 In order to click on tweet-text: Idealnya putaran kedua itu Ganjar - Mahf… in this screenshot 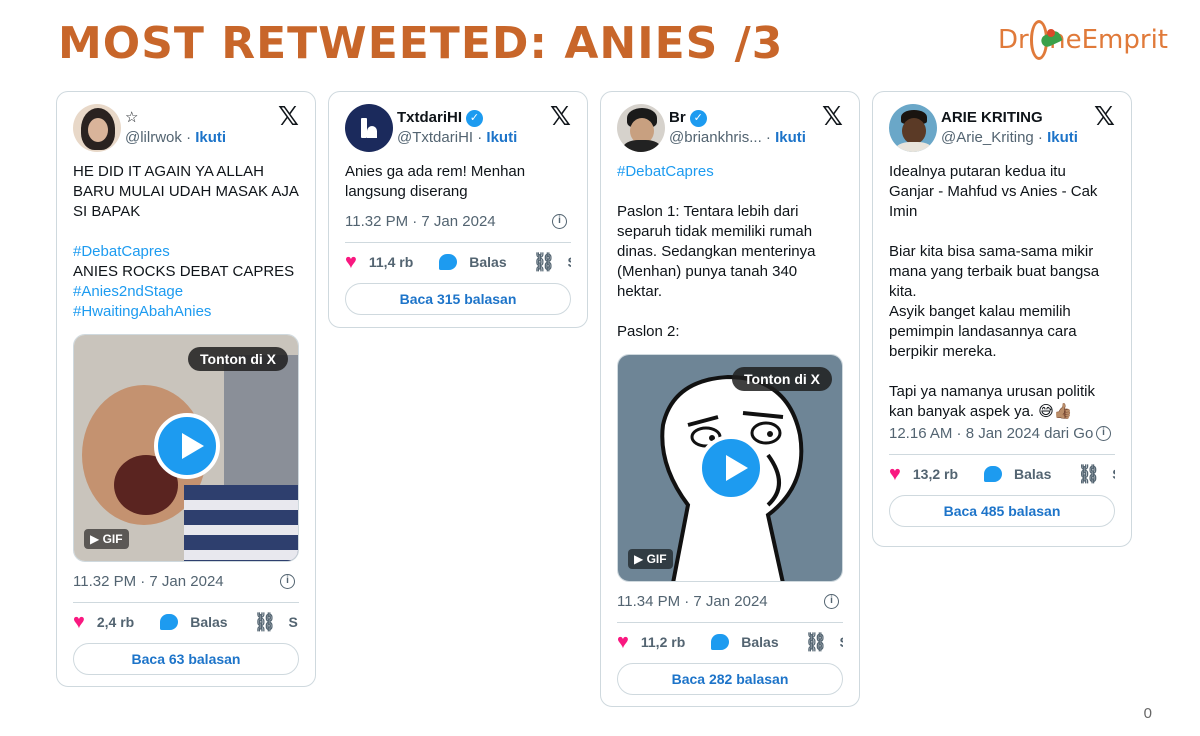, I will do `click(1002, 292)`.